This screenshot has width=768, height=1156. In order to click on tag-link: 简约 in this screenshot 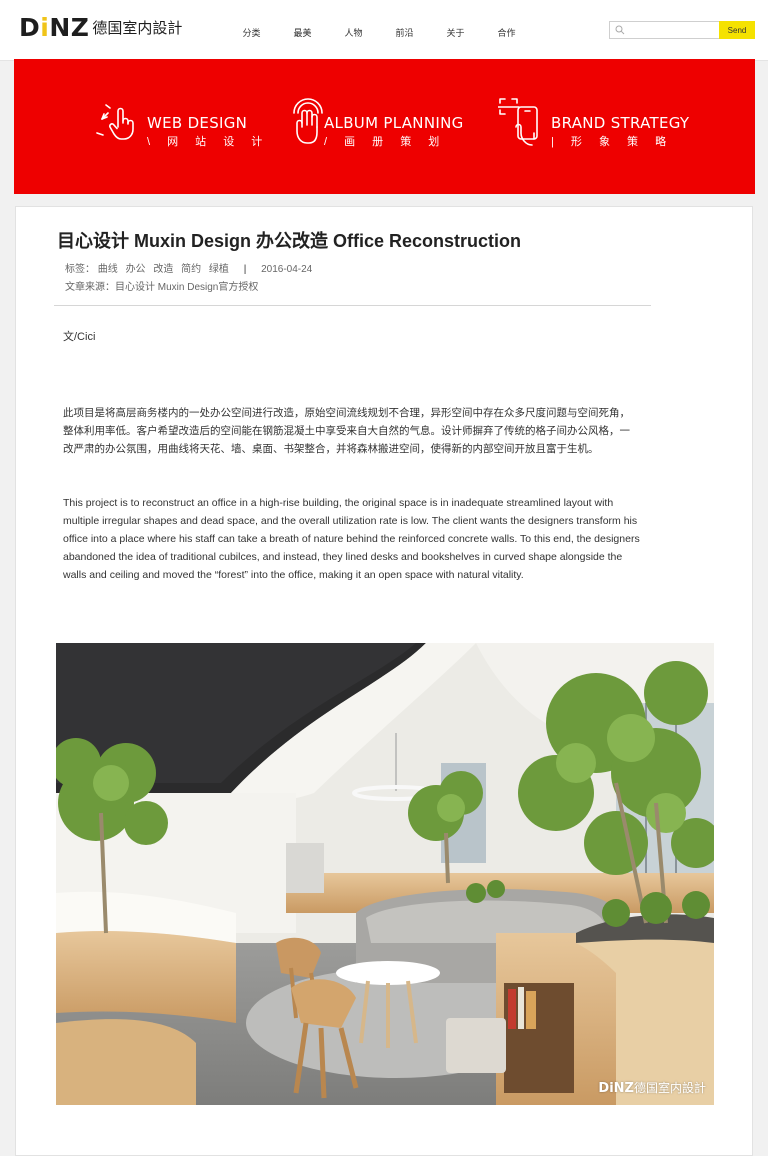, I will do `click(191, 269)`.